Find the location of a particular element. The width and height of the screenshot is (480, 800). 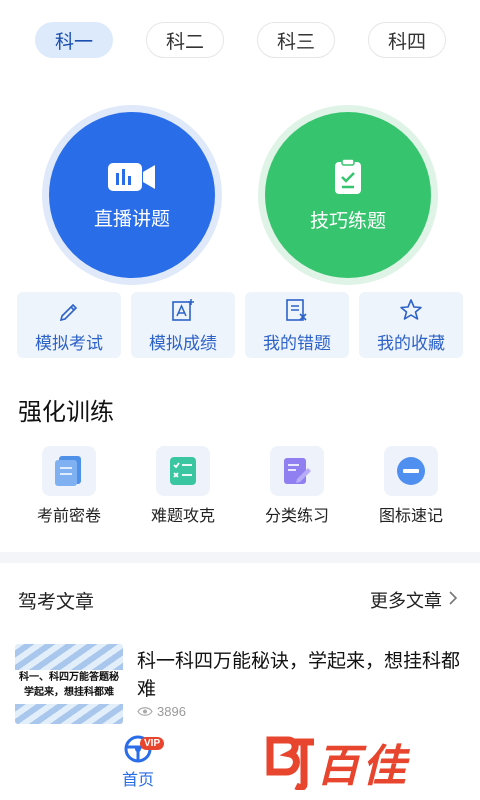

wrong-questions-button: 我的错题 is located at coordinates (297, 325).